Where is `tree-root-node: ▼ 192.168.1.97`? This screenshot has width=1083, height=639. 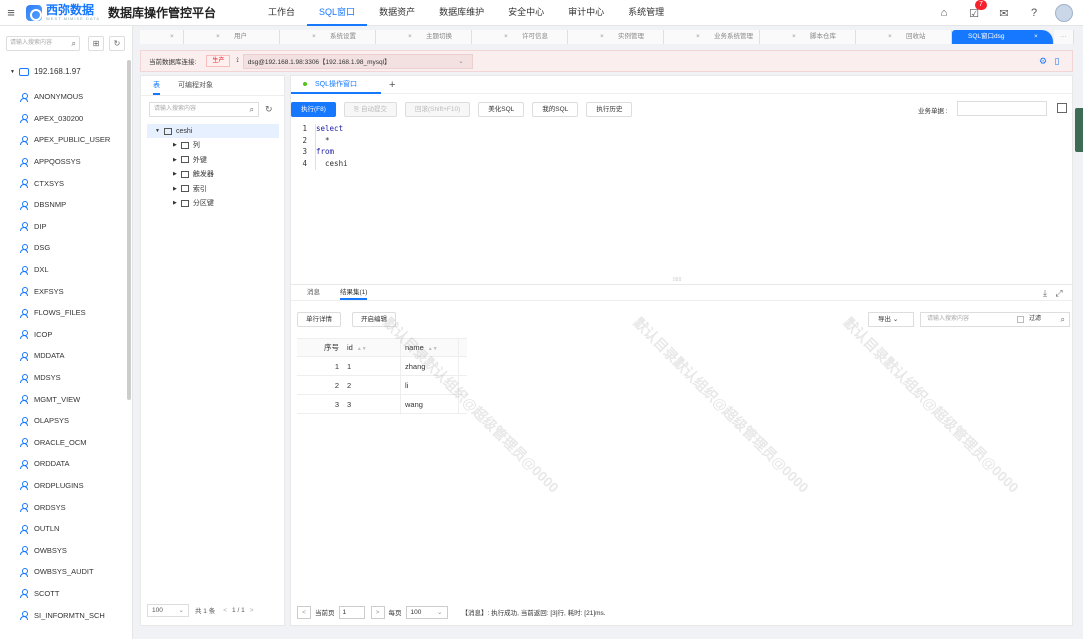
tree-root-node: ▼ 192.168.1.97 is located at coordinates (45, 71).